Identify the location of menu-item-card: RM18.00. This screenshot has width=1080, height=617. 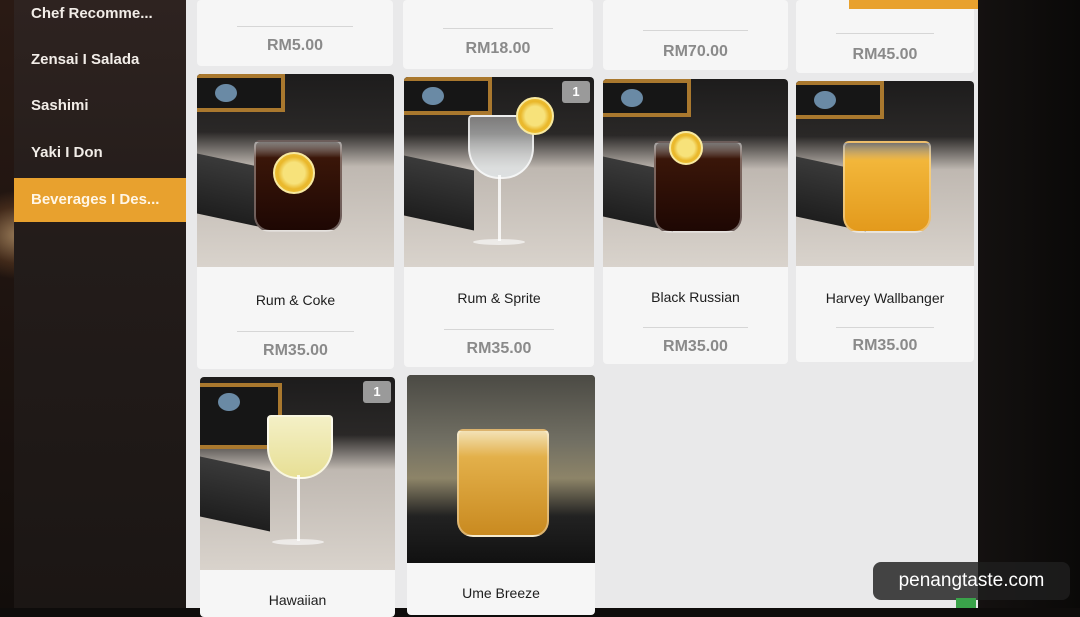
(498, 34).